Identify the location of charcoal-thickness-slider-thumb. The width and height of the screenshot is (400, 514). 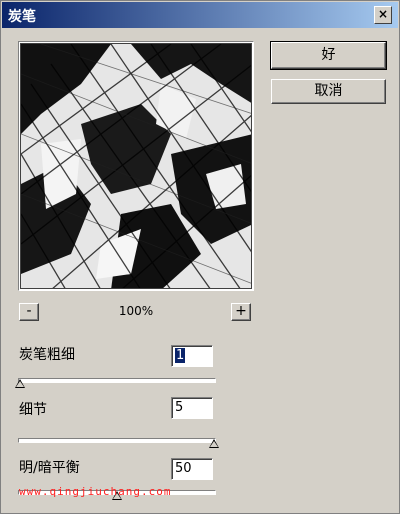
(20, 383).